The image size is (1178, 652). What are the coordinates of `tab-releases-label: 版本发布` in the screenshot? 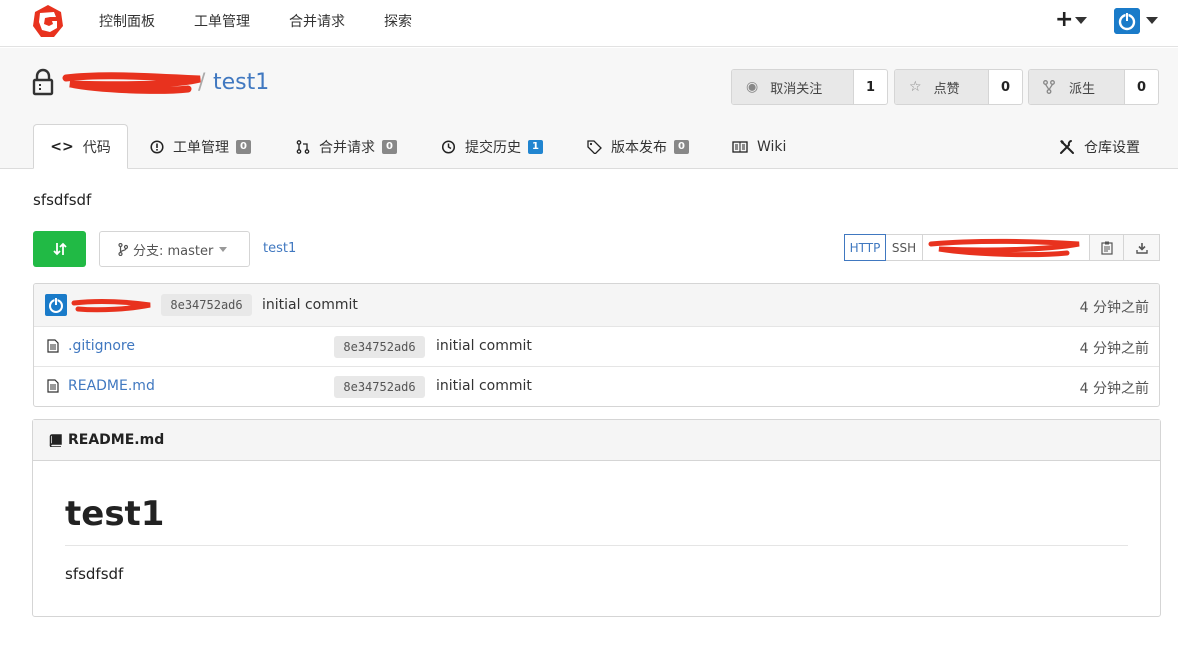 It's located at (639, 147).